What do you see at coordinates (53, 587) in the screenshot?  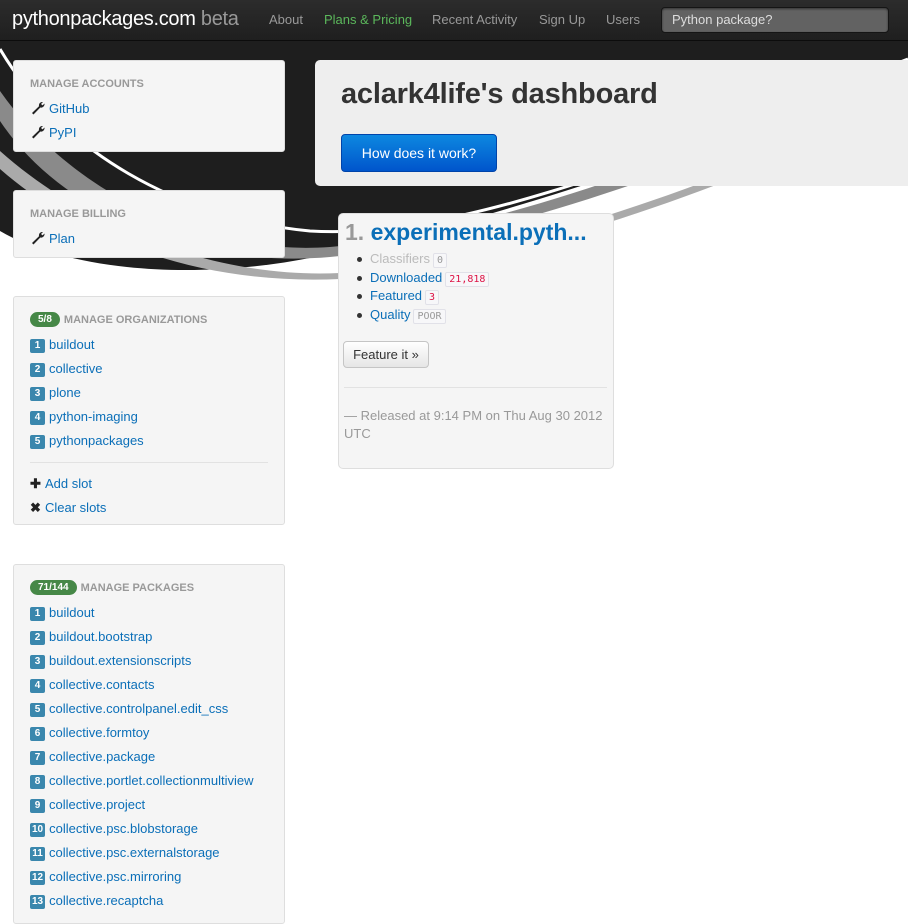 I see `packages-count-badge: 71/144` at bounding box center [53, 587].